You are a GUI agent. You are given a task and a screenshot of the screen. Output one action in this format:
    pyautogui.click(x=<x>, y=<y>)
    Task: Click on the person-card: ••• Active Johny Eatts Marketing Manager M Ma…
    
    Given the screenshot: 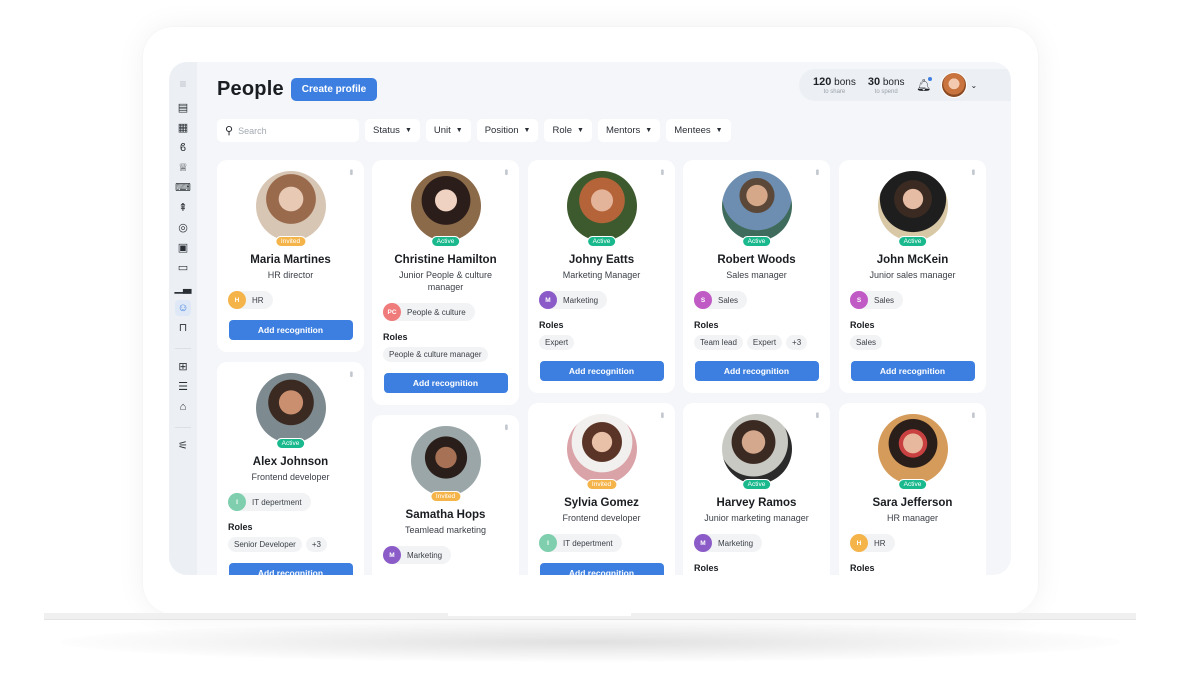 What is the action you would take?
    pyautogui.click(x=601, y=276)
    